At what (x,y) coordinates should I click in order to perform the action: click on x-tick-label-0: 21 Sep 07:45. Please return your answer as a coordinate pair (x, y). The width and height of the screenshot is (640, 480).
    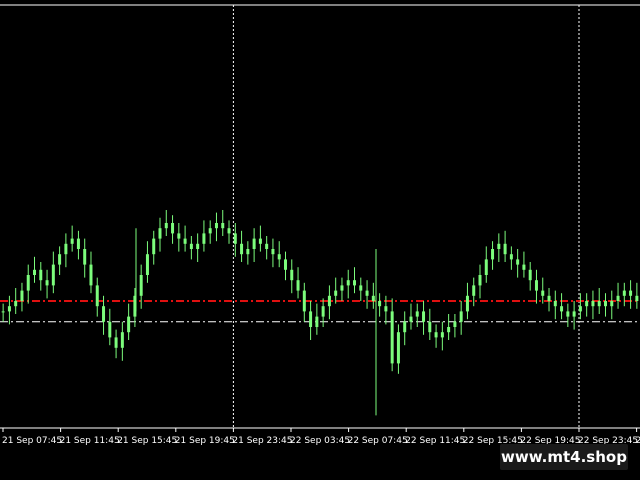
    Looking at the image, I should click on (32, 441).